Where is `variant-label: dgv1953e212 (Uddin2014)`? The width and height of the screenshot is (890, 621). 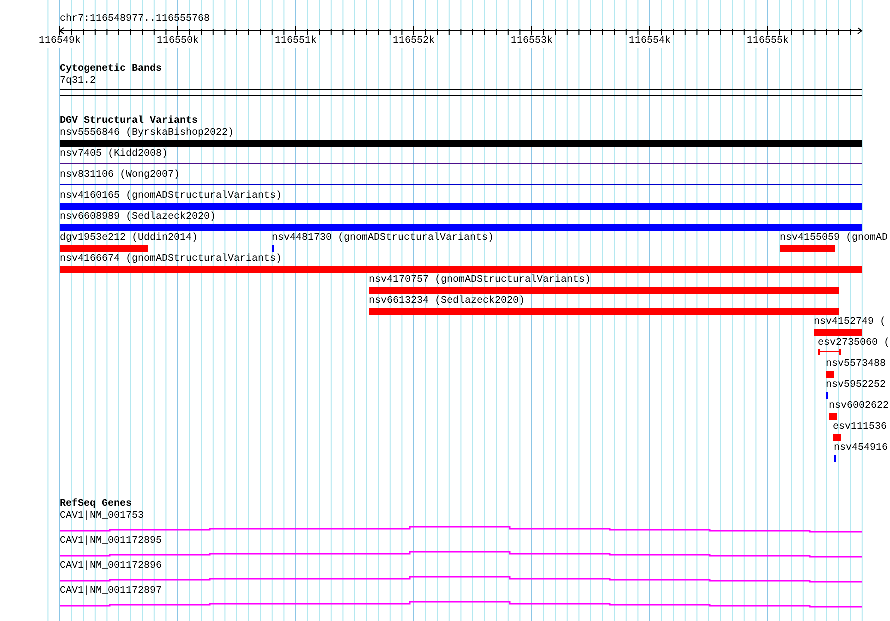 variant-label: dgv1953e212 (Uddin2014) is located at coordinates (129, 239).